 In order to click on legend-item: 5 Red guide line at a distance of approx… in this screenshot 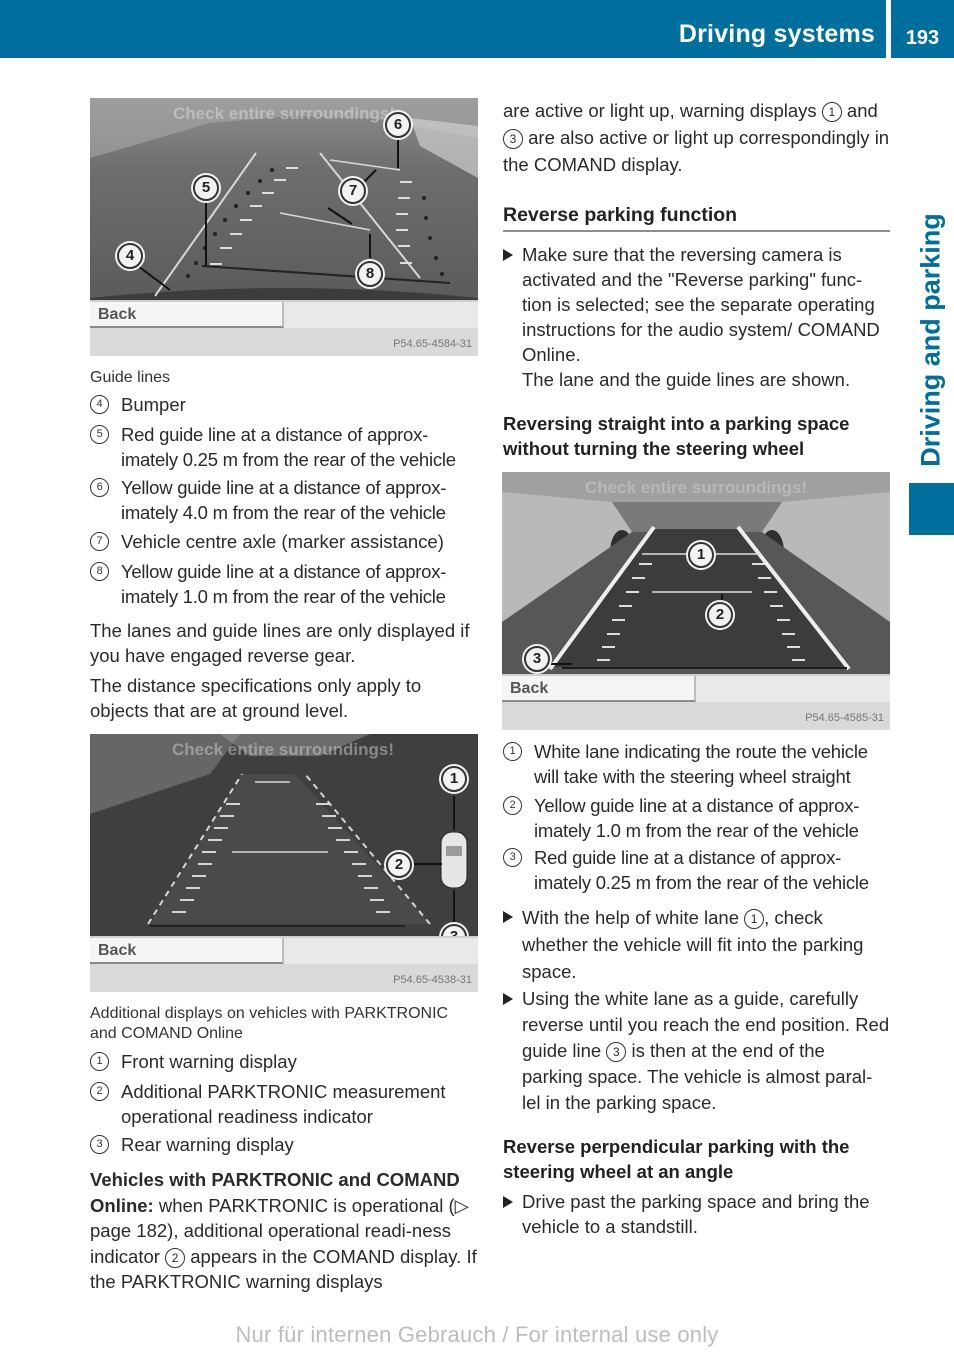, I will do `click(284, 447)`.